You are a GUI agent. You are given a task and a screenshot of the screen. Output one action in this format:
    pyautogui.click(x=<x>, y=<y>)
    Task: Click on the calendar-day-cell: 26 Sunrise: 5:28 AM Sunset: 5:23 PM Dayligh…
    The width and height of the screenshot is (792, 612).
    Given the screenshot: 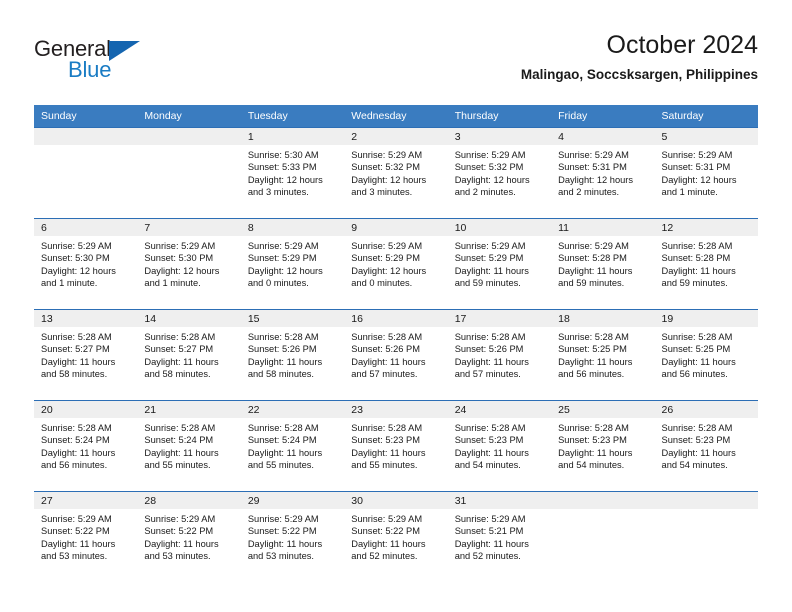 What is the action you would take?
    pyautogui.click(x=706, y=446)
    